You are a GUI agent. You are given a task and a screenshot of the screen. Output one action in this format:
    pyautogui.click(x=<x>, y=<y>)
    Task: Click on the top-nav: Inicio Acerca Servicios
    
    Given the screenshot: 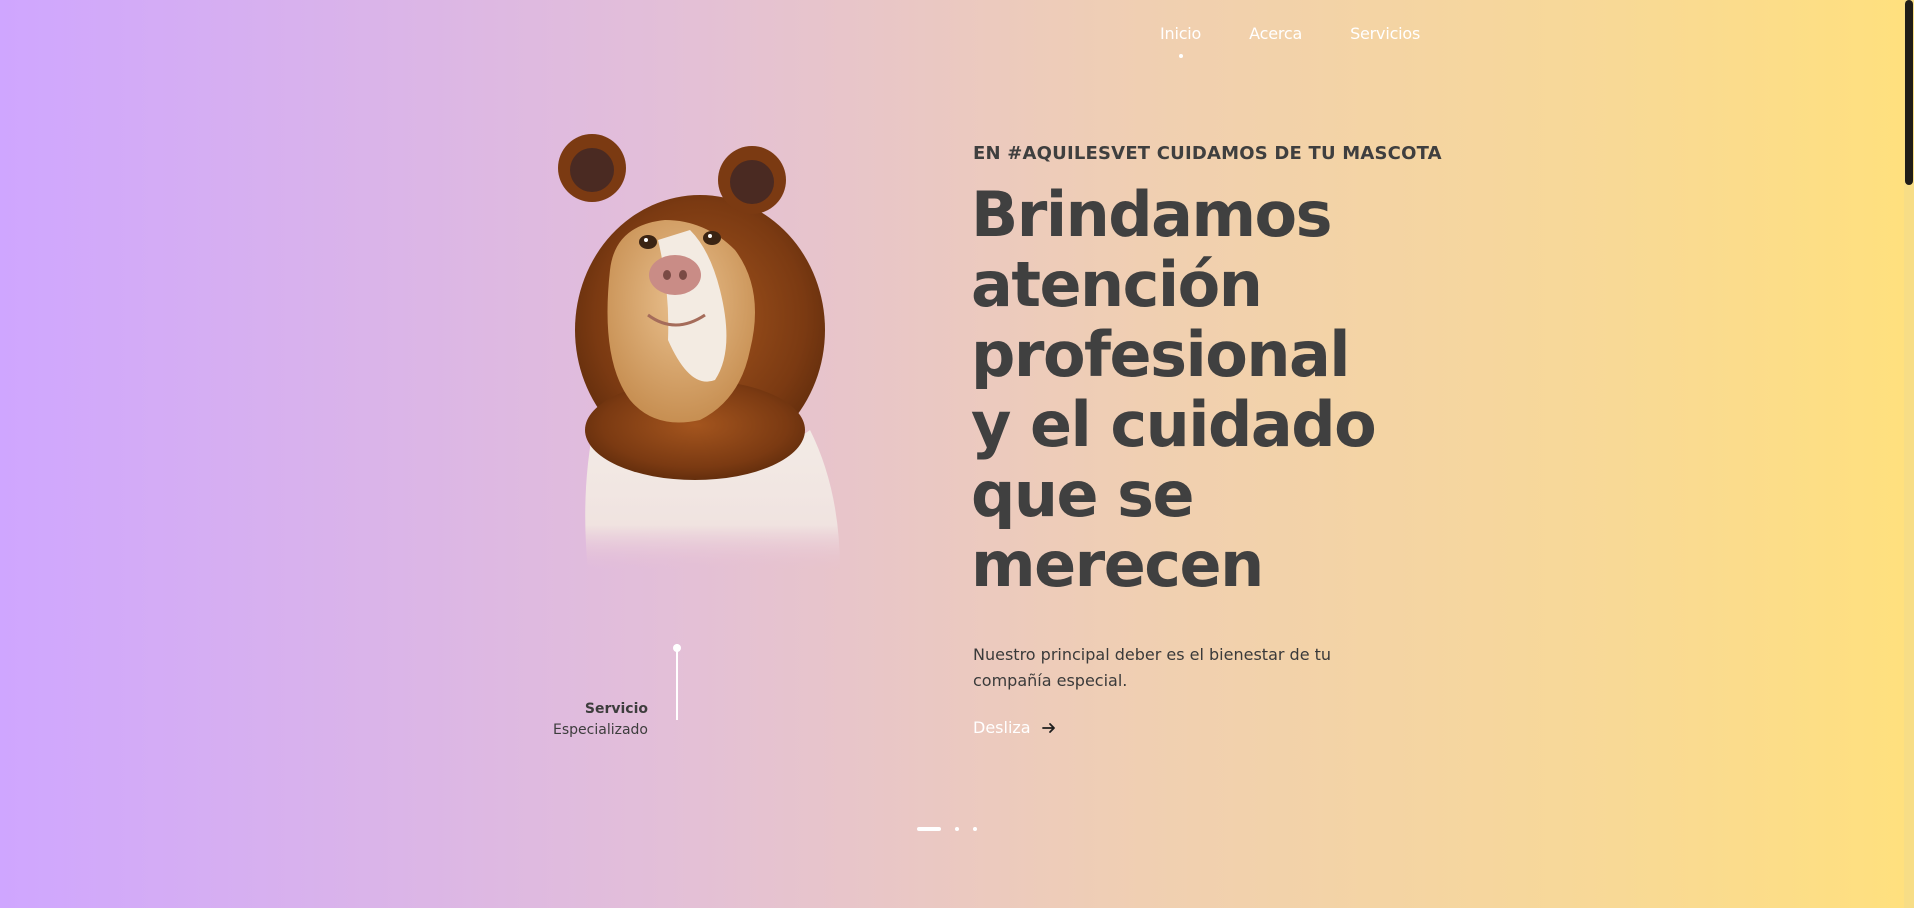 What is the action you would take?
    pyautogui.click(x=1290, y=41)
    